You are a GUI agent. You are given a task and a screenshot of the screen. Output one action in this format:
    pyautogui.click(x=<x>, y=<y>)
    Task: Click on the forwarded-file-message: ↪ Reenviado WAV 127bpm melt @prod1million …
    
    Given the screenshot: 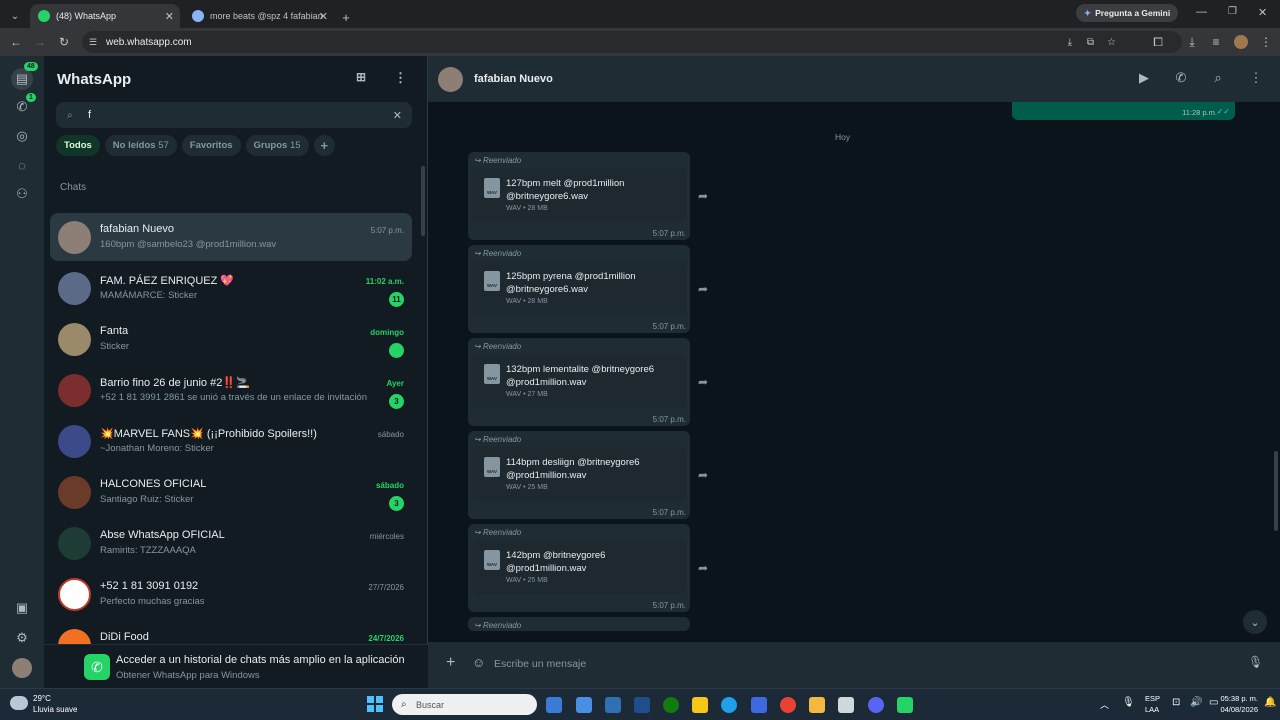 What is the action you would take?
    pyautogui.click(x=579, y=196)
    